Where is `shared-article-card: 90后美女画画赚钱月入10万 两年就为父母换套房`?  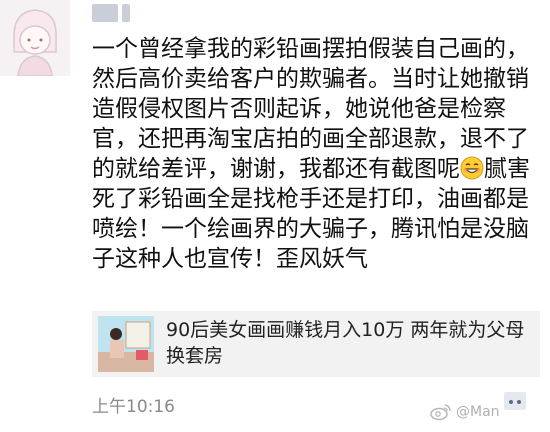 shared-article-card: 90后美女画画赚钱月入10万 两年就为父母换套房 is located at coordinates (316, 344).